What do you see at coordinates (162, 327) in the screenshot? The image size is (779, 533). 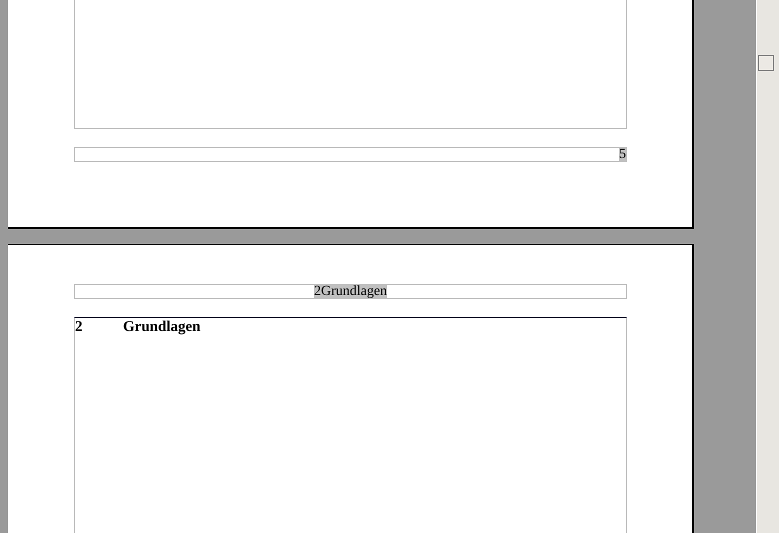 I see `heading-title: Grundlagen` at bounding box center [162, 327].